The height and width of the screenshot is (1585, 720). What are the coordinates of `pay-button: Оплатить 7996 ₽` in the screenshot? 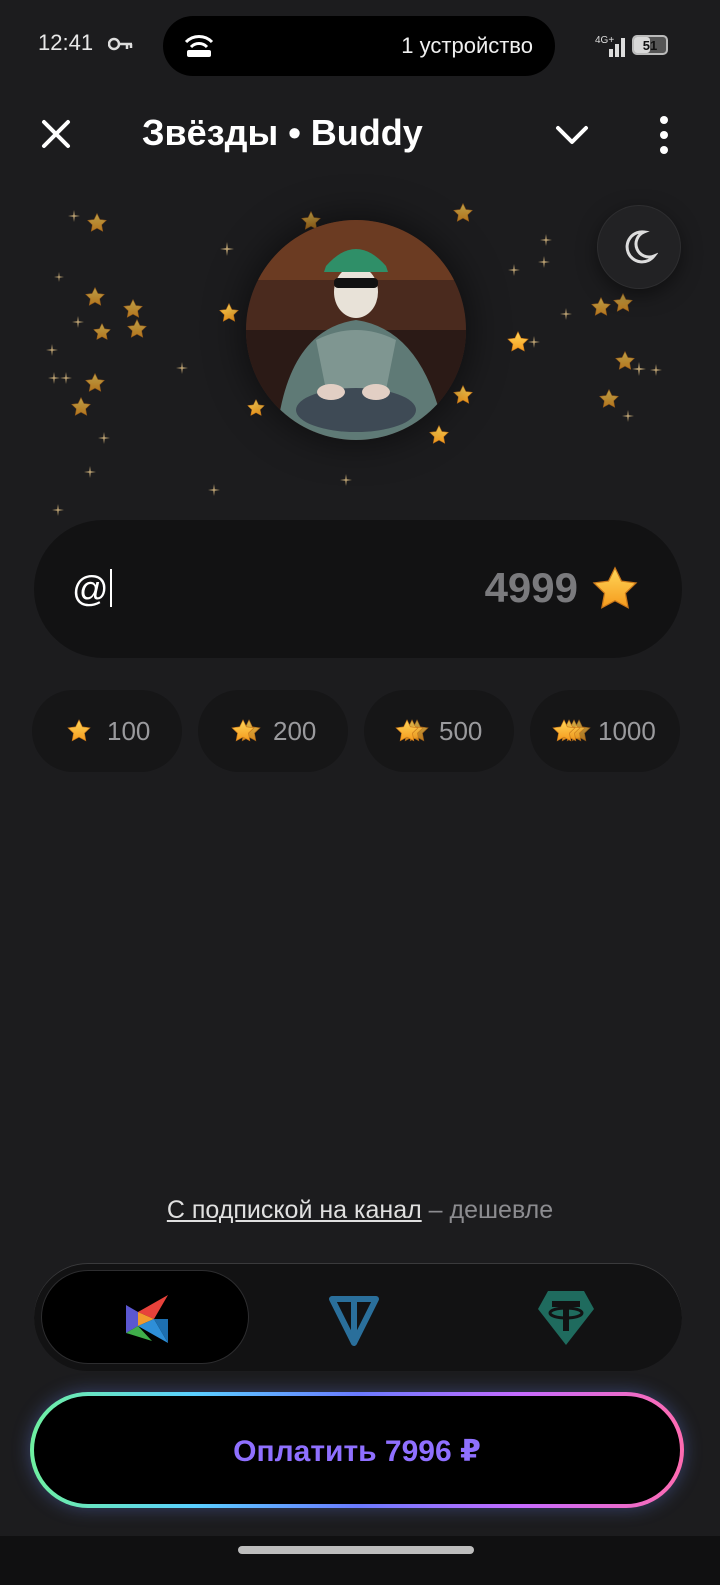 It's located at (357, 1450).